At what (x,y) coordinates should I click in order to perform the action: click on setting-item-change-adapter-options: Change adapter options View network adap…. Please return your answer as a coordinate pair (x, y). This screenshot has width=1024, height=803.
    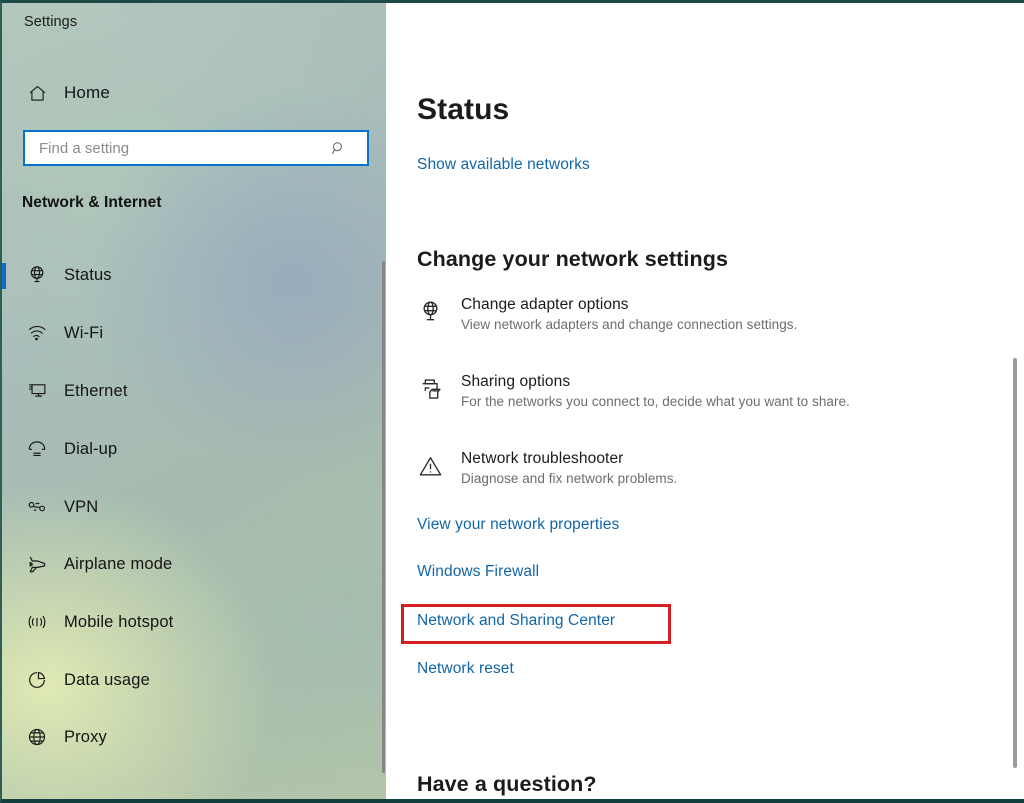
    Looking at the image, I should click on (707, 314).